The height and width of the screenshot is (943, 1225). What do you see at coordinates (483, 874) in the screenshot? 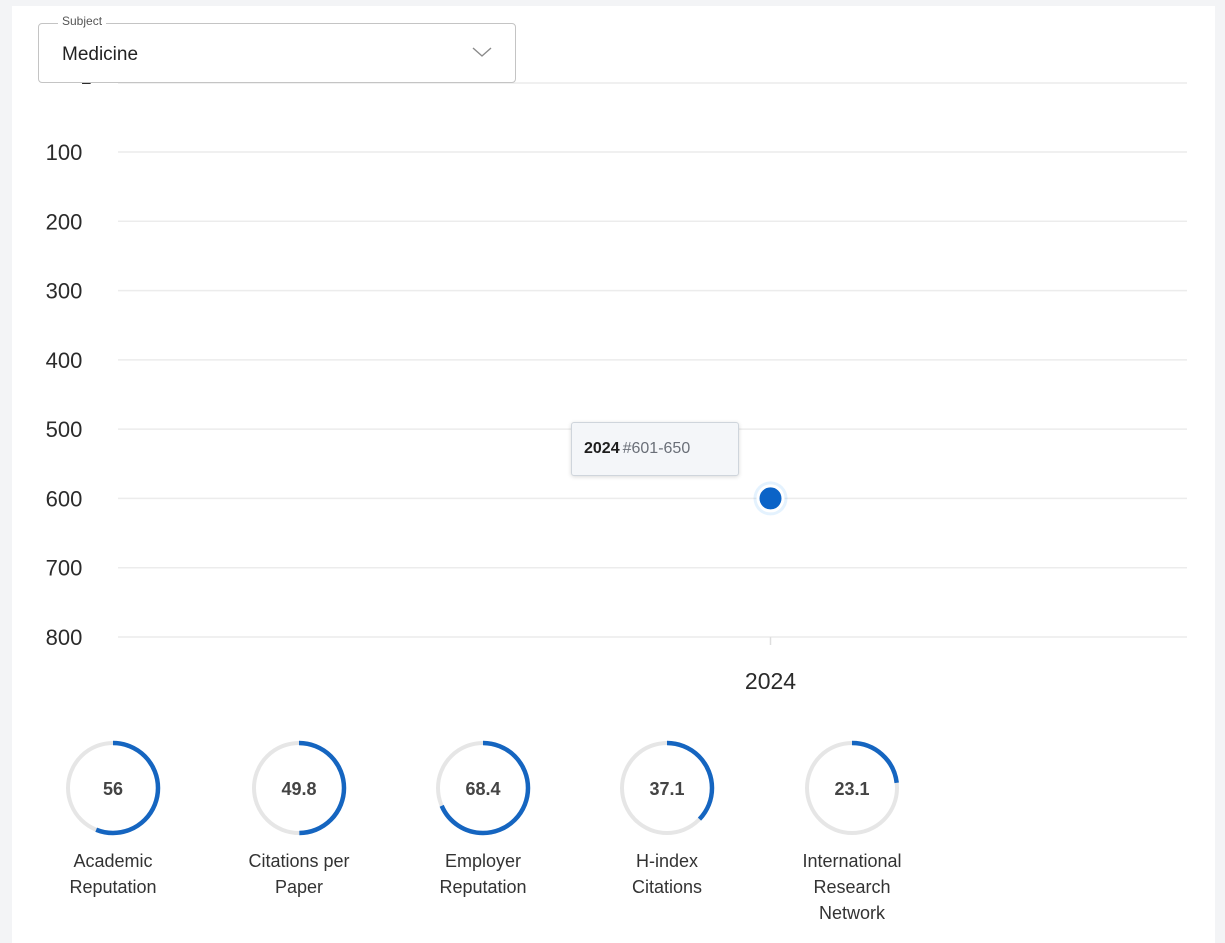
I see `metric-label: Employer Reputation` at bounding box center [483, 874].